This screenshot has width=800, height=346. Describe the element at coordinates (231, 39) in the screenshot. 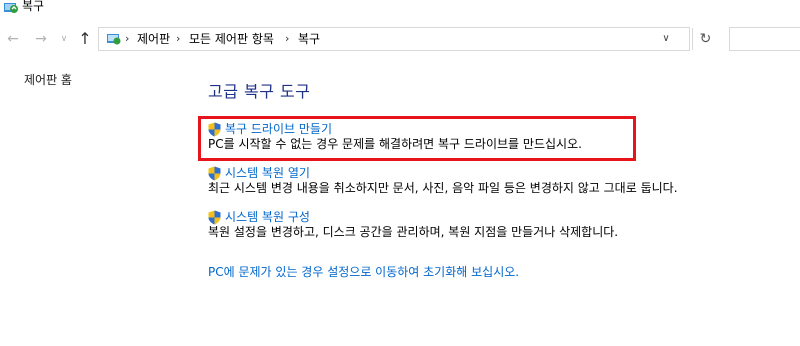

I see `breadcrumb-item: 모든 제어판 항목` at that location.